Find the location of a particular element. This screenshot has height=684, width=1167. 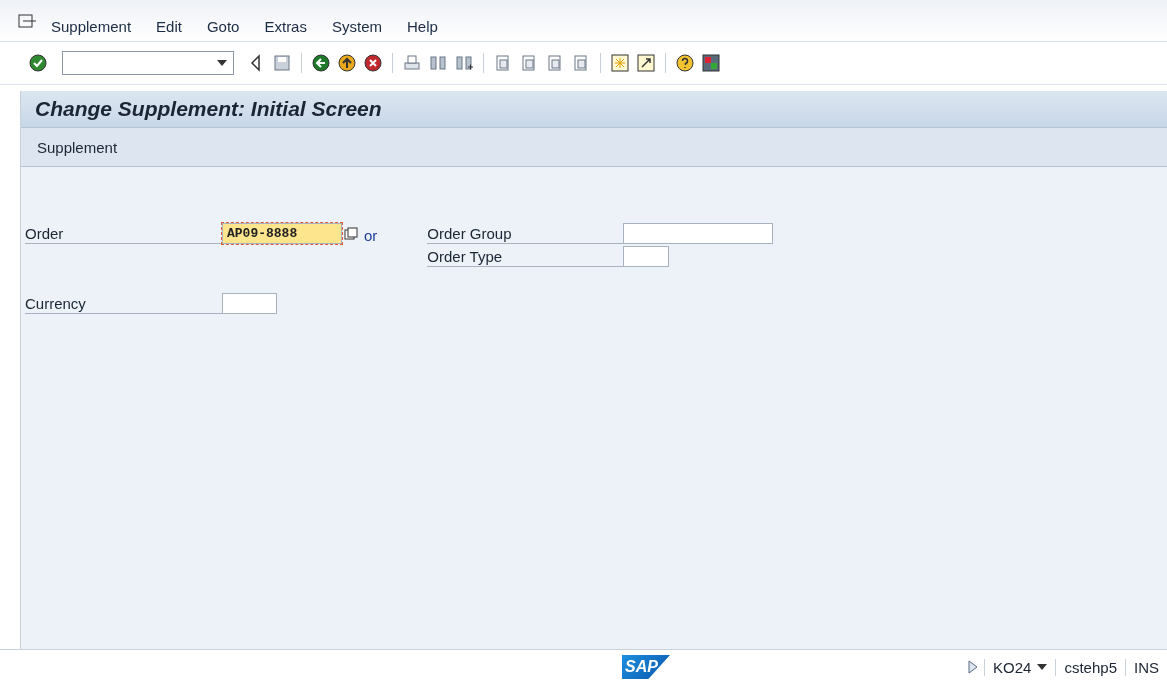

field-label: Order Type is located at coordinates (525, 257).